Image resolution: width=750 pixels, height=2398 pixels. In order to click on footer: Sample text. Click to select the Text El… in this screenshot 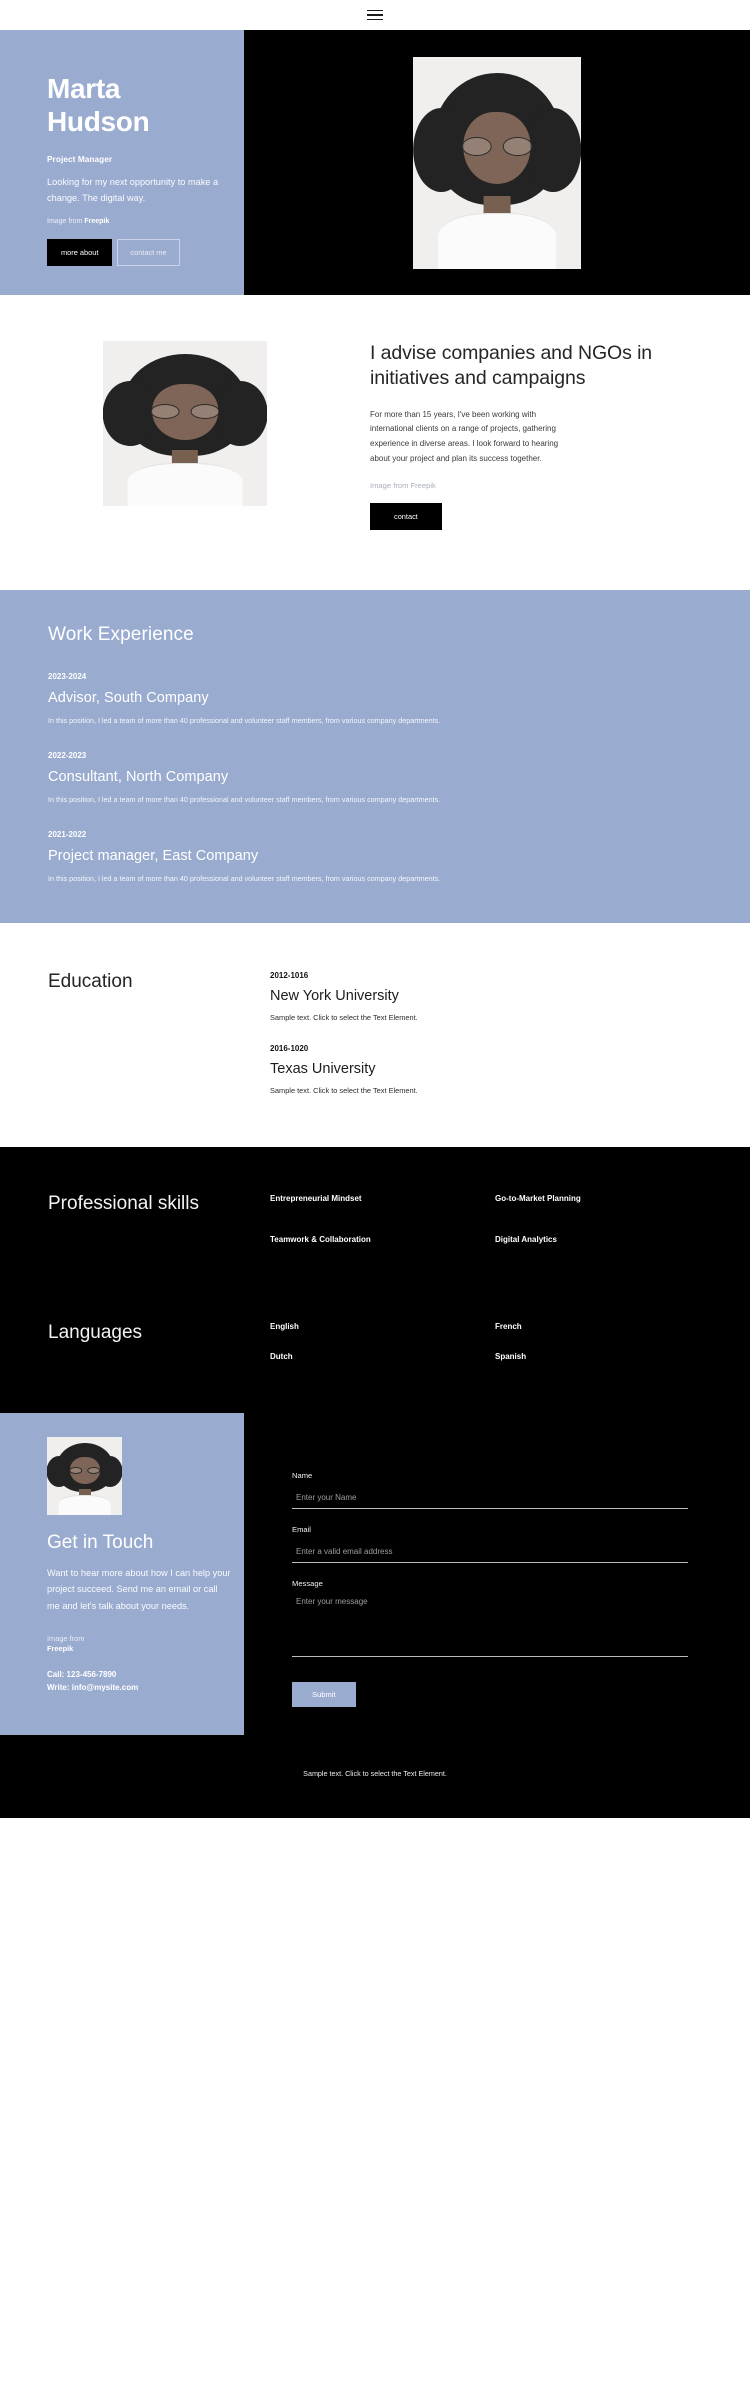, I will do `click(375, 1776)`.